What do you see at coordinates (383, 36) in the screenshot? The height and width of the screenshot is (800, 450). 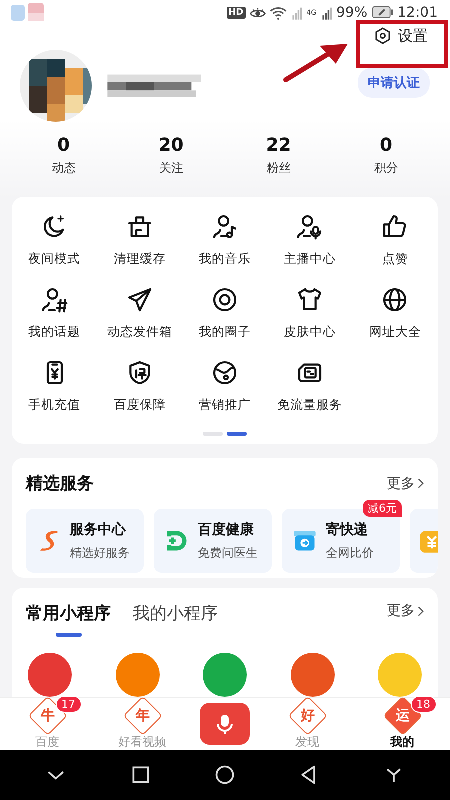 I see `settings-icon` at bounding box center [383, 36].